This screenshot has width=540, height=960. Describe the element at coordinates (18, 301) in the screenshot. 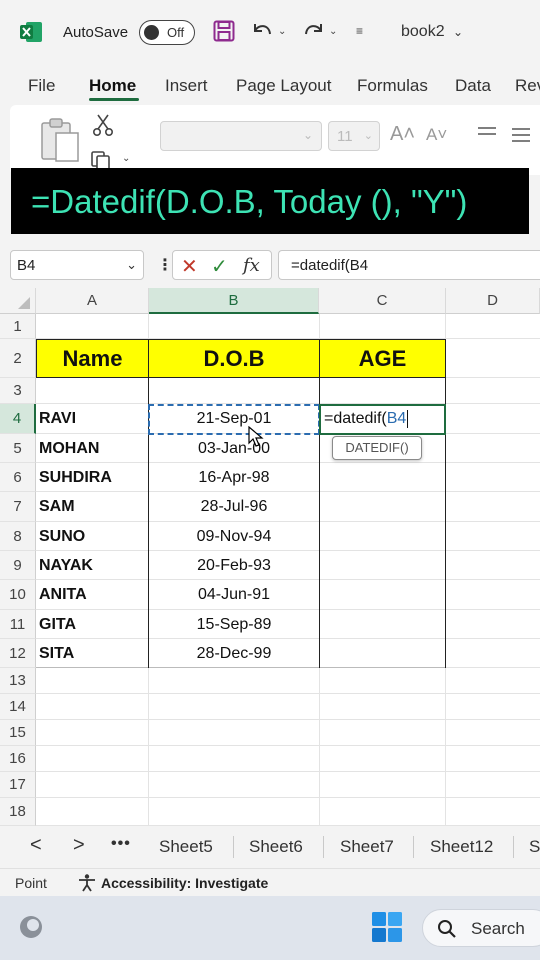

I see `select-all-corner` at that location.